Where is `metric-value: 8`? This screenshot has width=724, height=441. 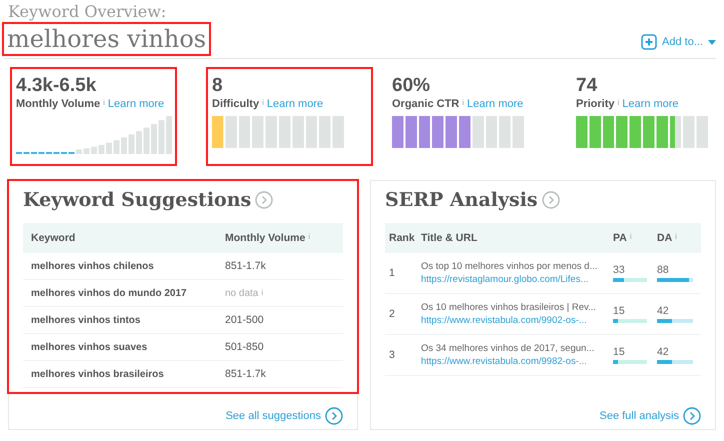
metric-value: 8 is located at coordinates (218, 86).